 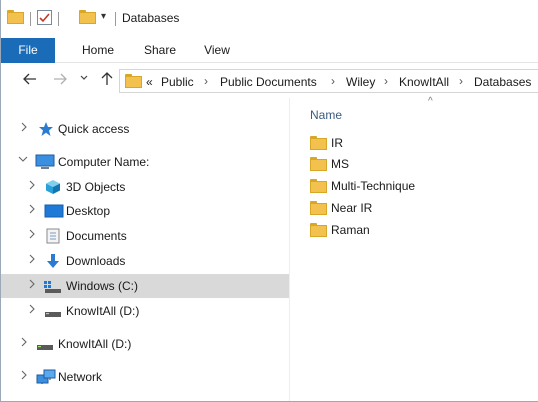 What do you see at coordinates (28, 50) in the screenshot?
I see `tab-file: File` at bounding box center [28, 50].